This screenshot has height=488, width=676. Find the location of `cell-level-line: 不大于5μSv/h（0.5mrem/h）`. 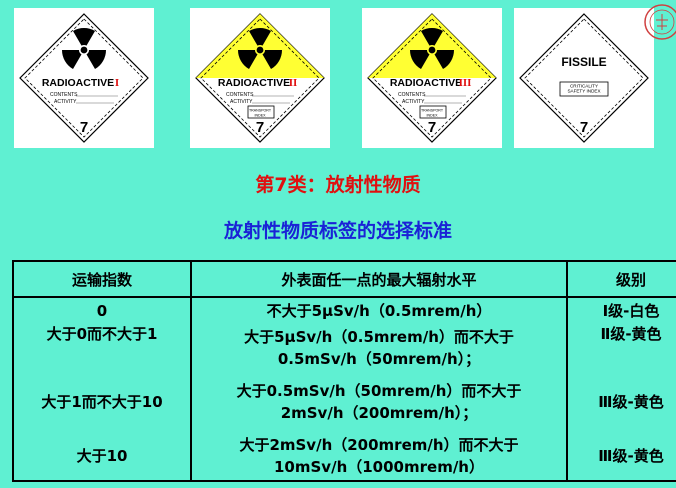

cell-level-line: 不大于5μSv/h（0.5mrem/h） is located at coordinates (379, 310).